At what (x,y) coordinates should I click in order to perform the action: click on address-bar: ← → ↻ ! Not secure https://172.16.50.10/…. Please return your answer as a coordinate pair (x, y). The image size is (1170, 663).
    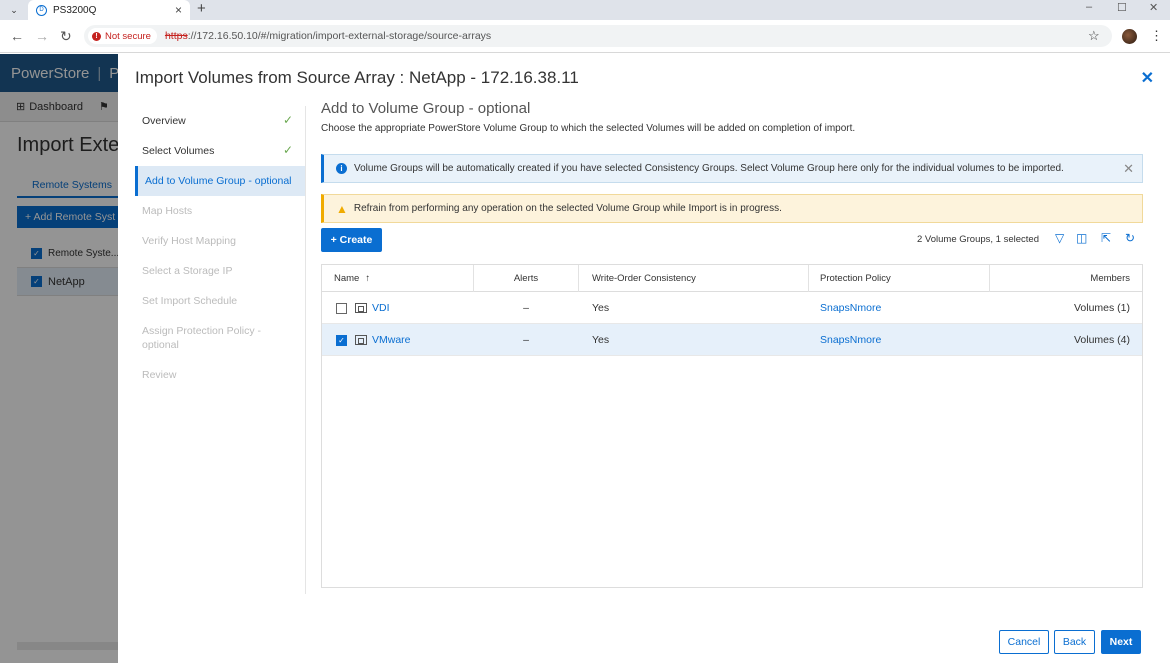
    Looking at the image, I should click on (585, 36).